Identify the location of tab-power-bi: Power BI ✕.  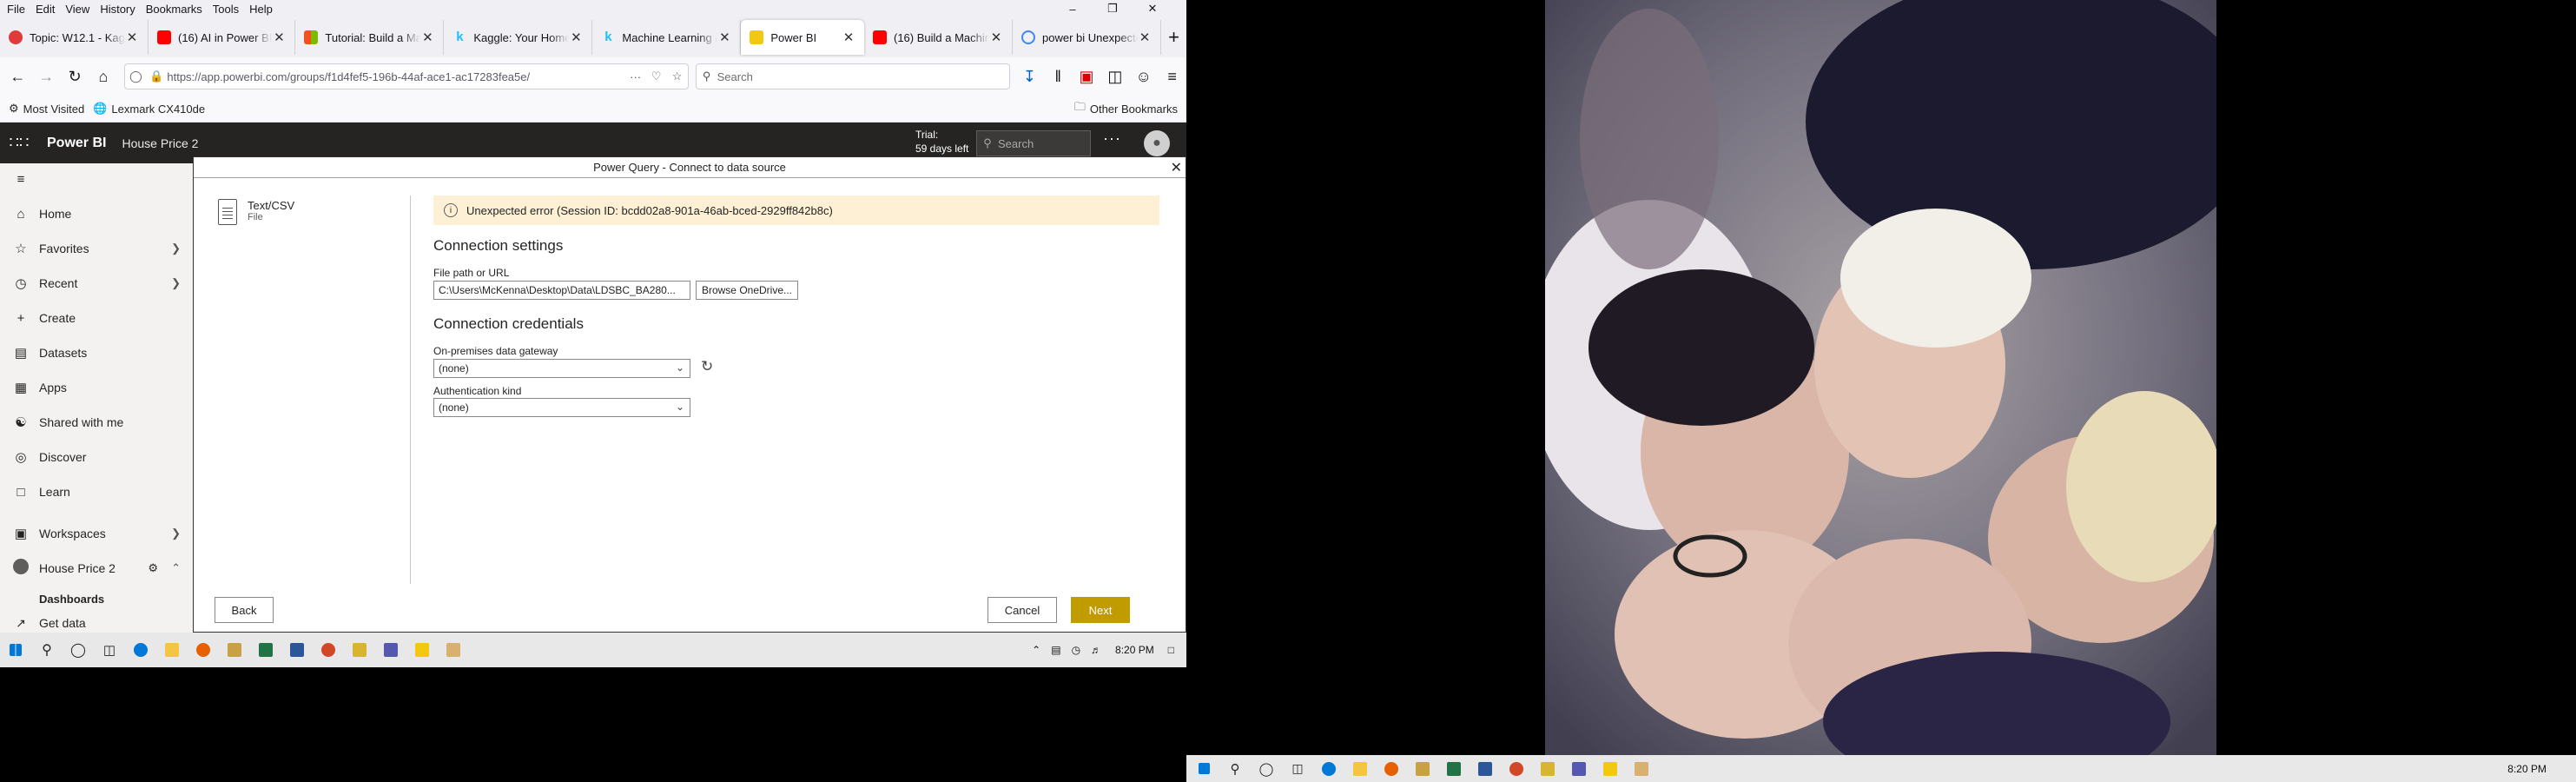
(803, 37).